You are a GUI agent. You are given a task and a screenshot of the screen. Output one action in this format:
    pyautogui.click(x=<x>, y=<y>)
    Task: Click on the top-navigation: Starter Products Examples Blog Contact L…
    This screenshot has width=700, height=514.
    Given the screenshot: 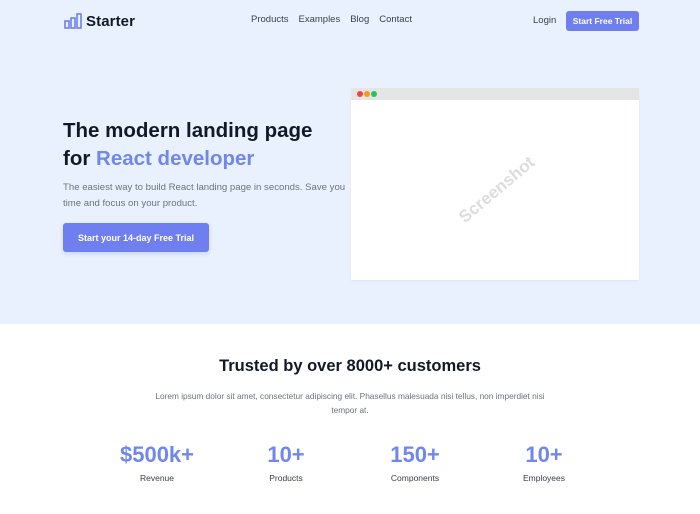 What is the action you would take?
    pyautogui.click(x=350, y=21)
    